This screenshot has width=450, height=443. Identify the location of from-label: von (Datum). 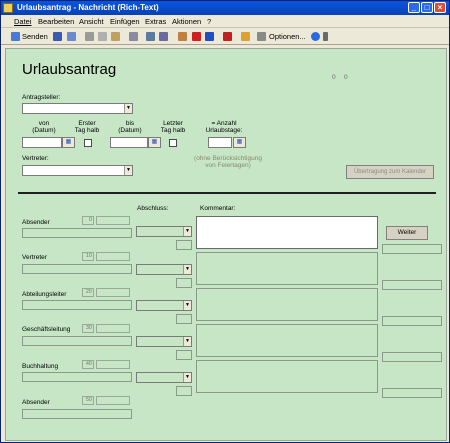
(44, 127).